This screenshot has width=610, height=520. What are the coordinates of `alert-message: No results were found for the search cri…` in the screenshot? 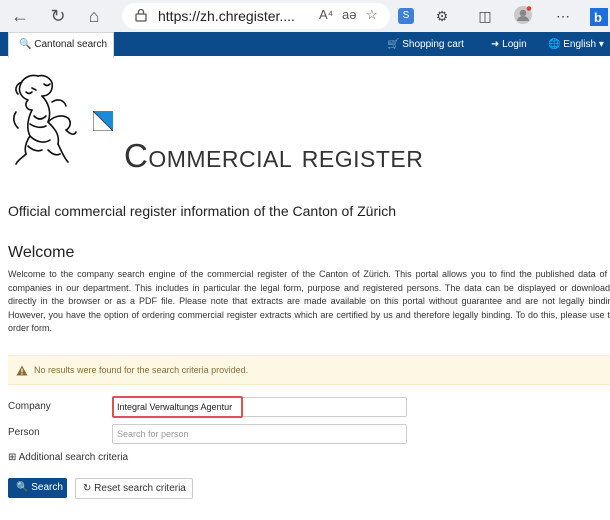 It's located at (141, 370).